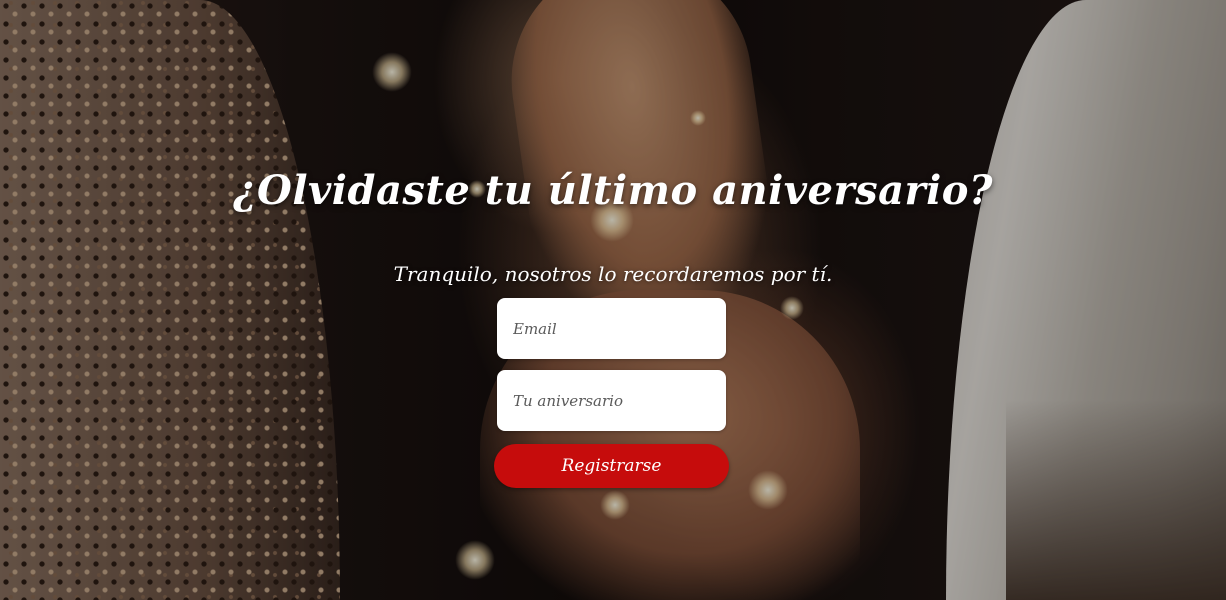 The image size is (1226, 600). What do you see at coordinates (611, 328) in the screenshot?
I see `email-input` at bounding box center [611, 328].